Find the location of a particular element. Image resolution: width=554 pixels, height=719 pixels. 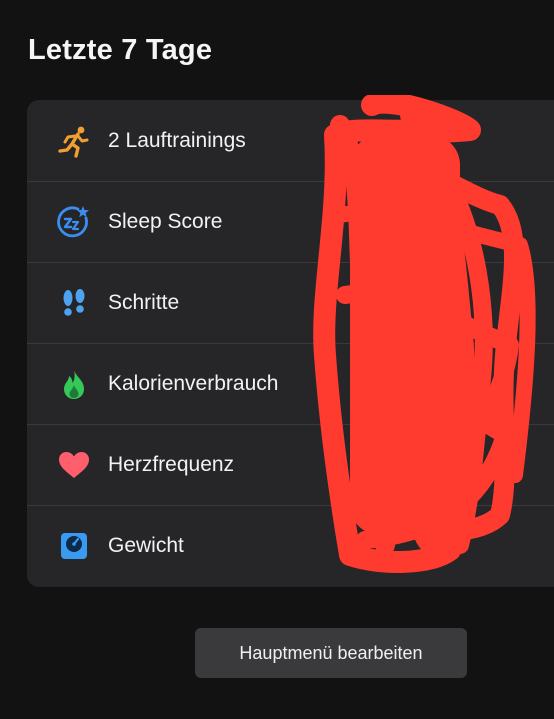

row-label: Herzfrequenz is located at coordinates (171, 464).